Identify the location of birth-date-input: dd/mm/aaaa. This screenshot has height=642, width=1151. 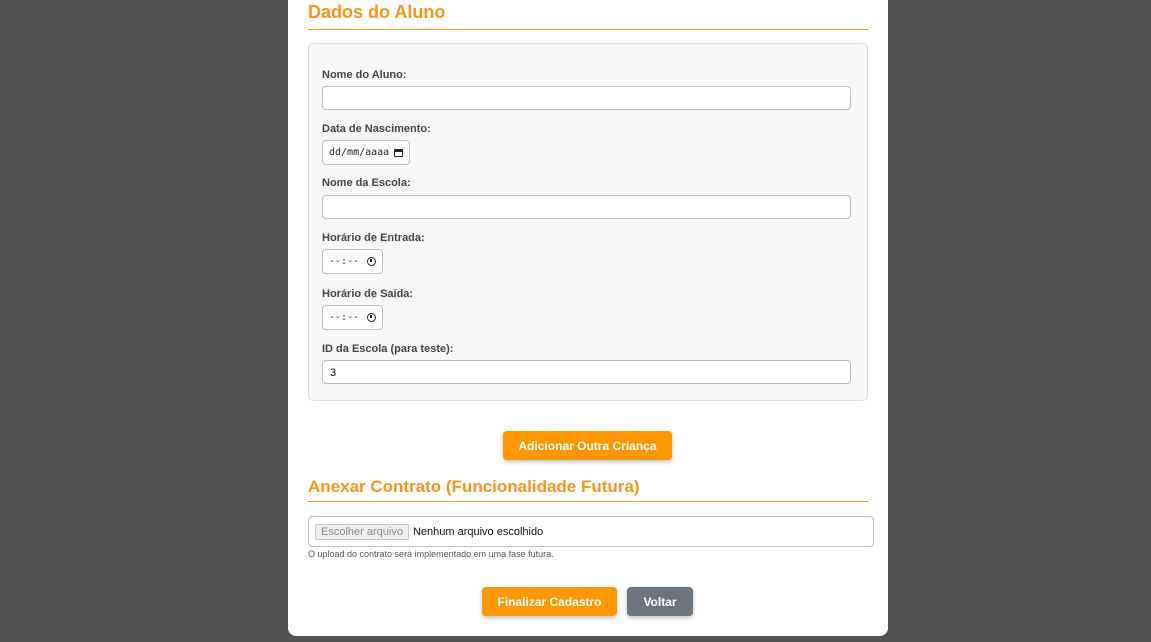
(366, 152).